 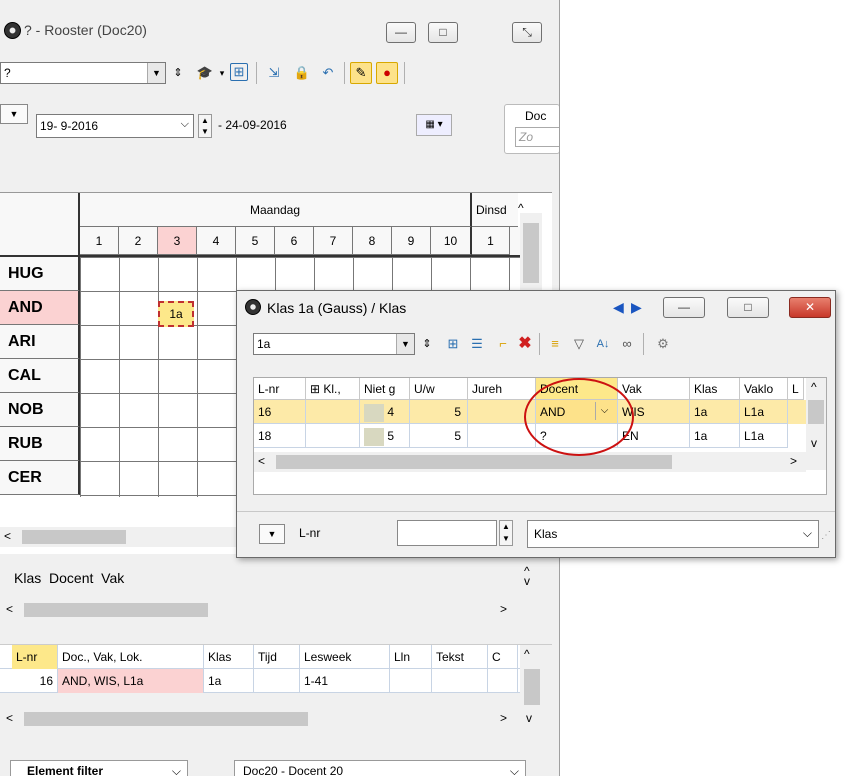 I want to click on klas-bottom-combo: Klas ⌵, so click(x=673, y=534).